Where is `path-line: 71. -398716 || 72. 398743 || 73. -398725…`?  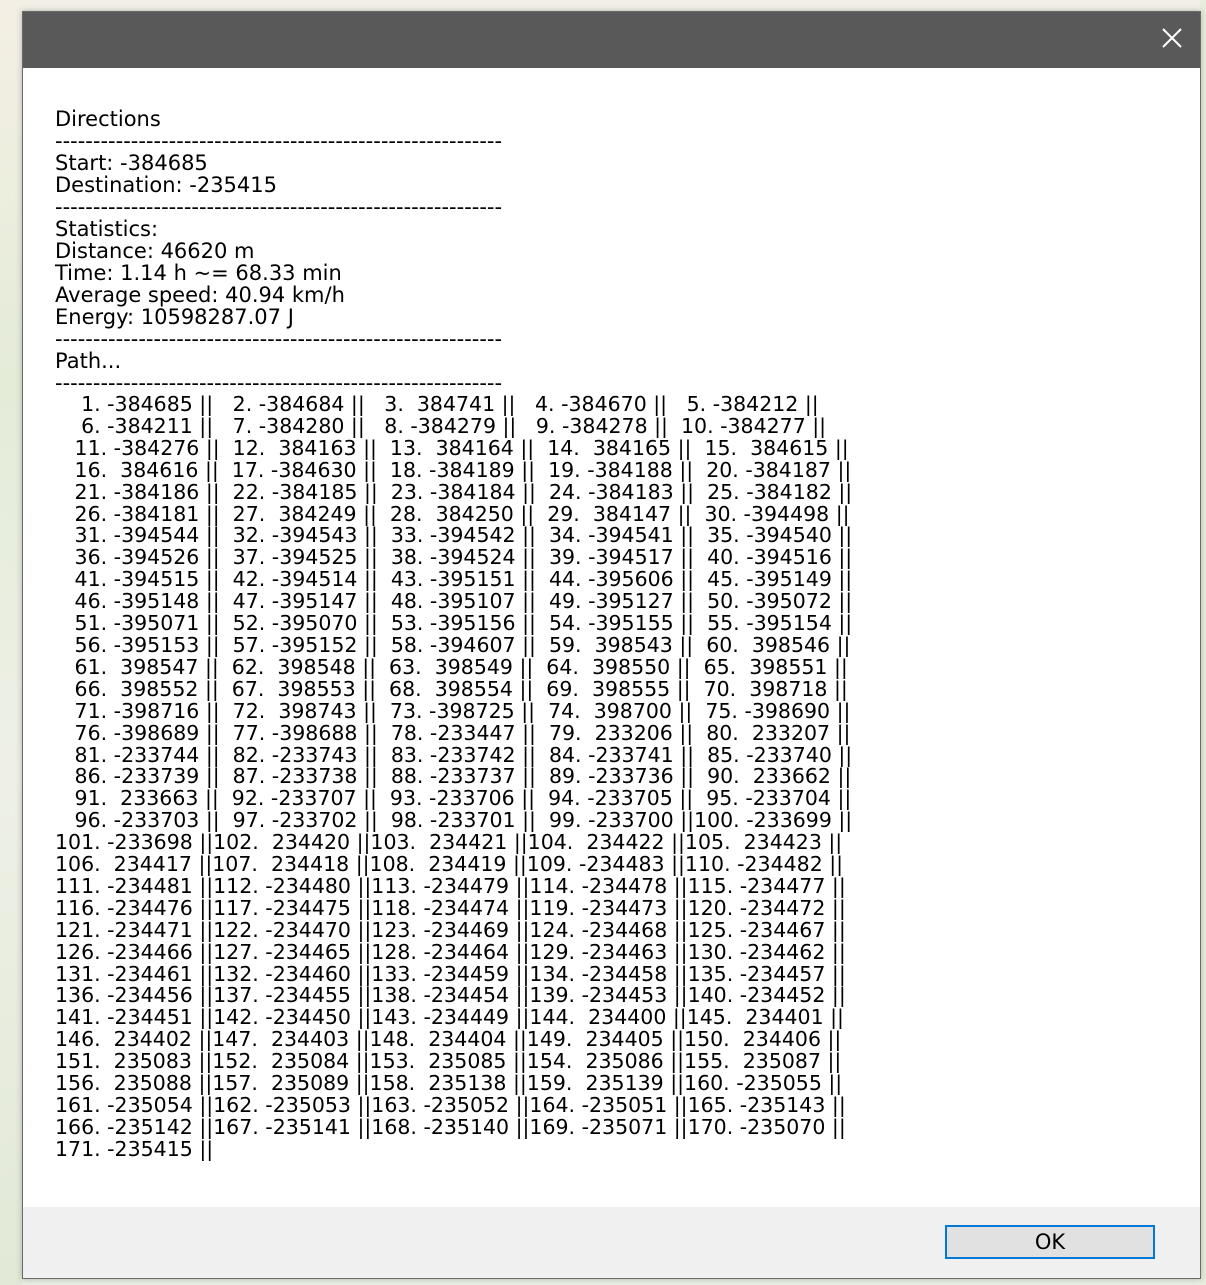 path-line: 71. -398716 || 72. 398743 || 73. -398725… is located at coordinates (453, 710).